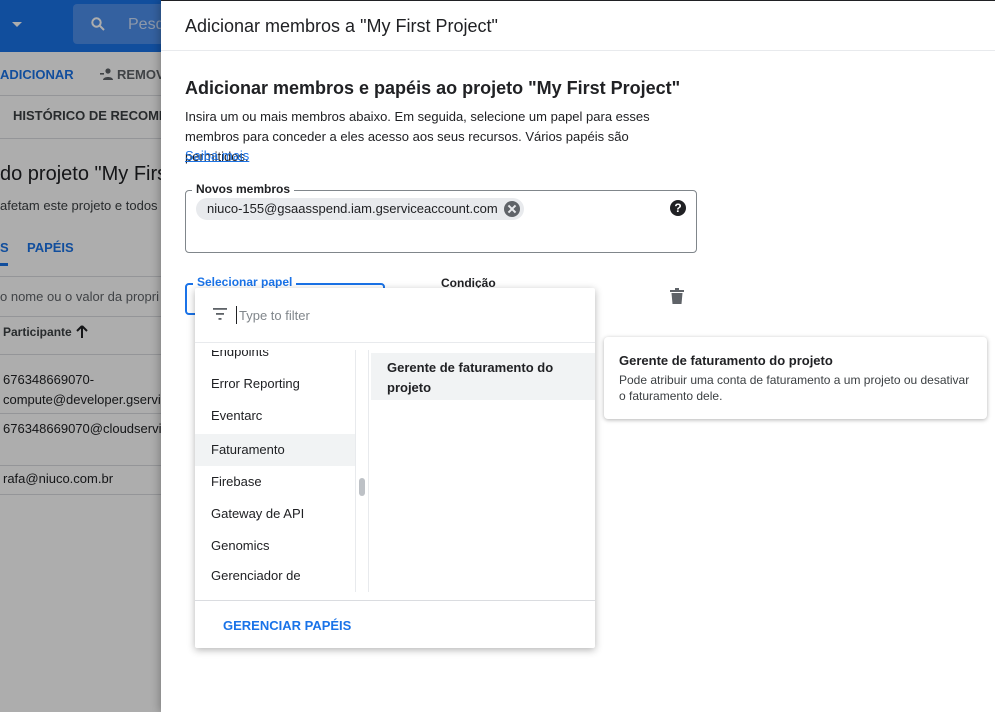 The height and width of the screenshot is (712, 995). What do you see at coordinates (275, 546) in the screenshot?
I see `category-item: Genomics` at bounding box center [275, 546].